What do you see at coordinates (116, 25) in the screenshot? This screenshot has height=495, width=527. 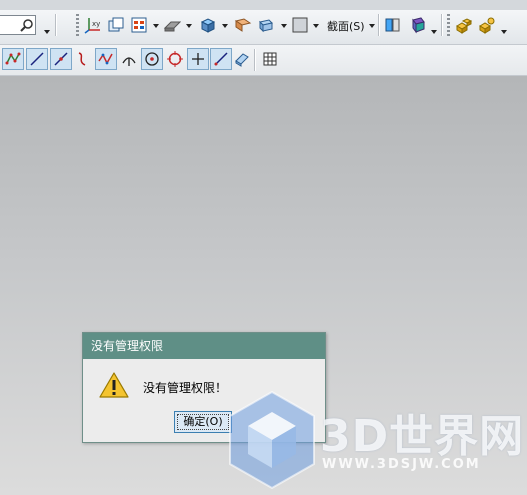 I see `copy-icon` at bounding box center [116, 25].